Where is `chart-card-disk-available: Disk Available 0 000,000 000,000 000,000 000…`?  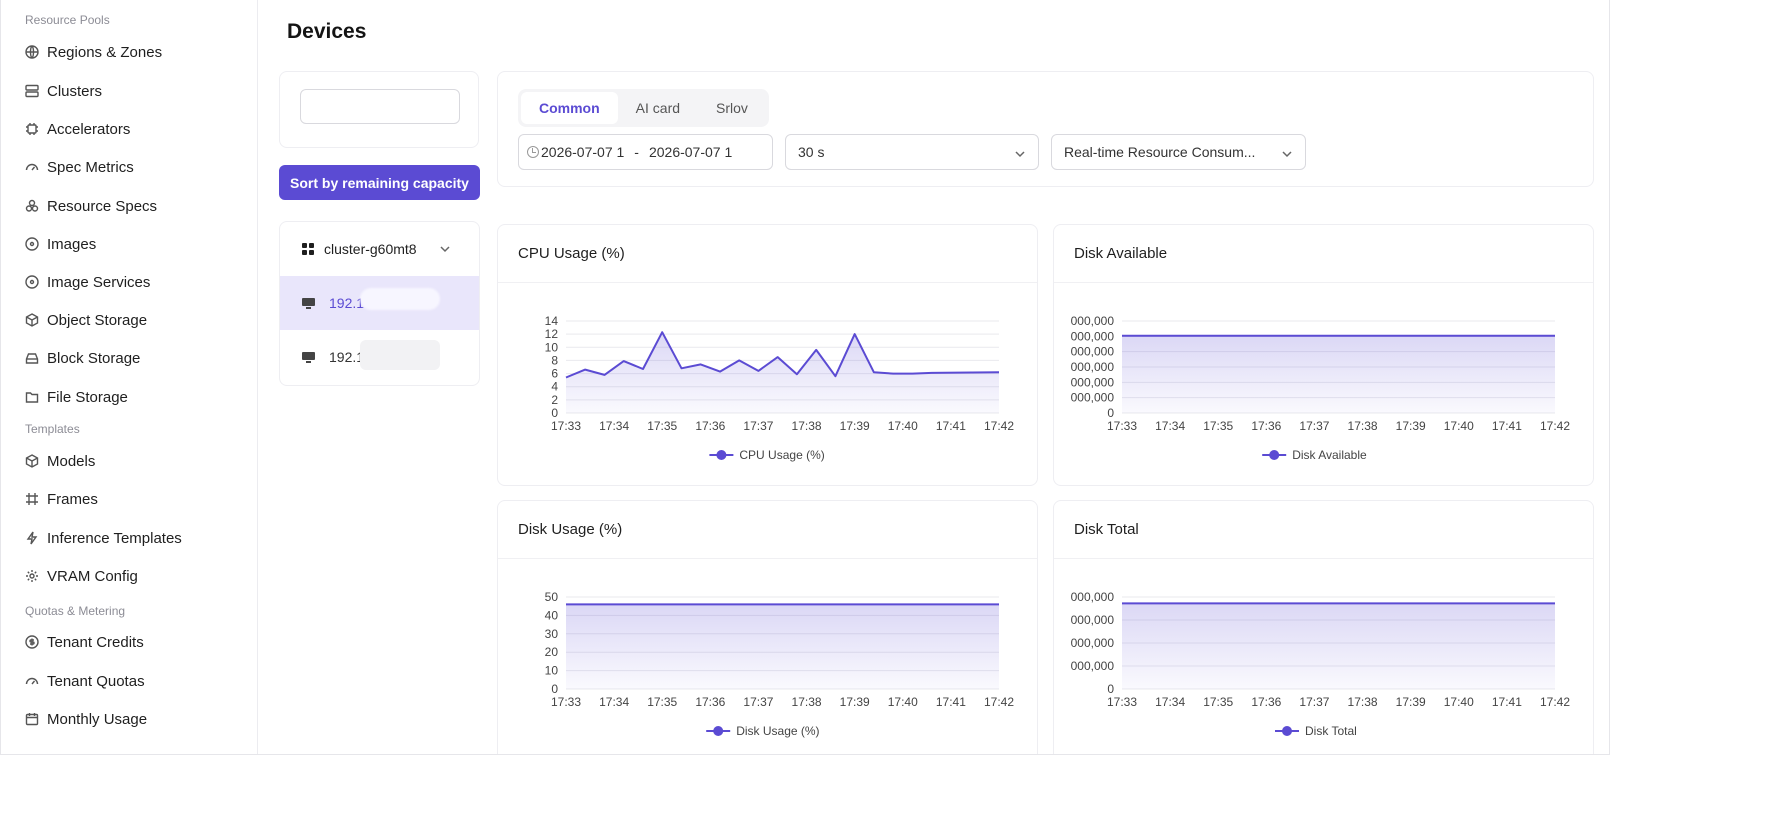
chart-card-disk-available: Disk Available 0 000,000 000,000 000,000 000… is located at coordinates (1323, 355).